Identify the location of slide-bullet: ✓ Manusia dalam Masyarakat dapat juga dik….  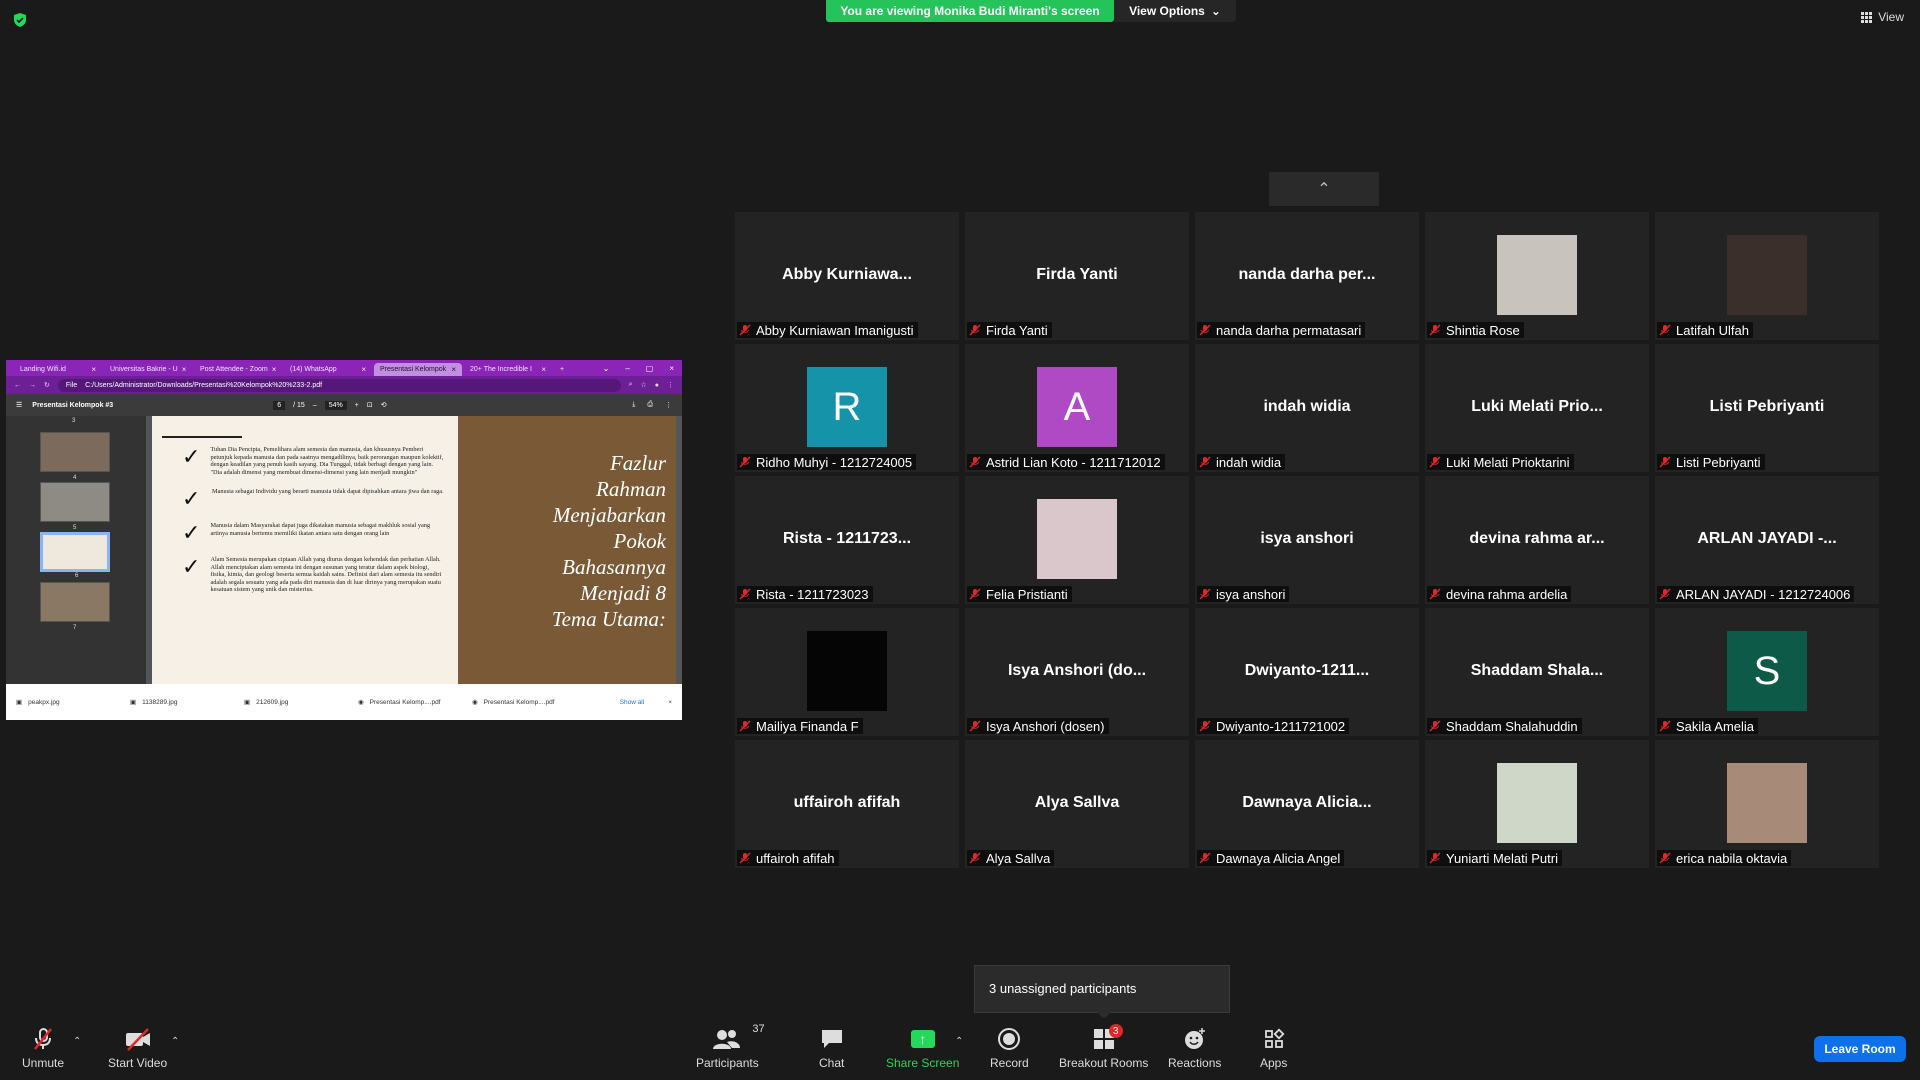
(314, 533).